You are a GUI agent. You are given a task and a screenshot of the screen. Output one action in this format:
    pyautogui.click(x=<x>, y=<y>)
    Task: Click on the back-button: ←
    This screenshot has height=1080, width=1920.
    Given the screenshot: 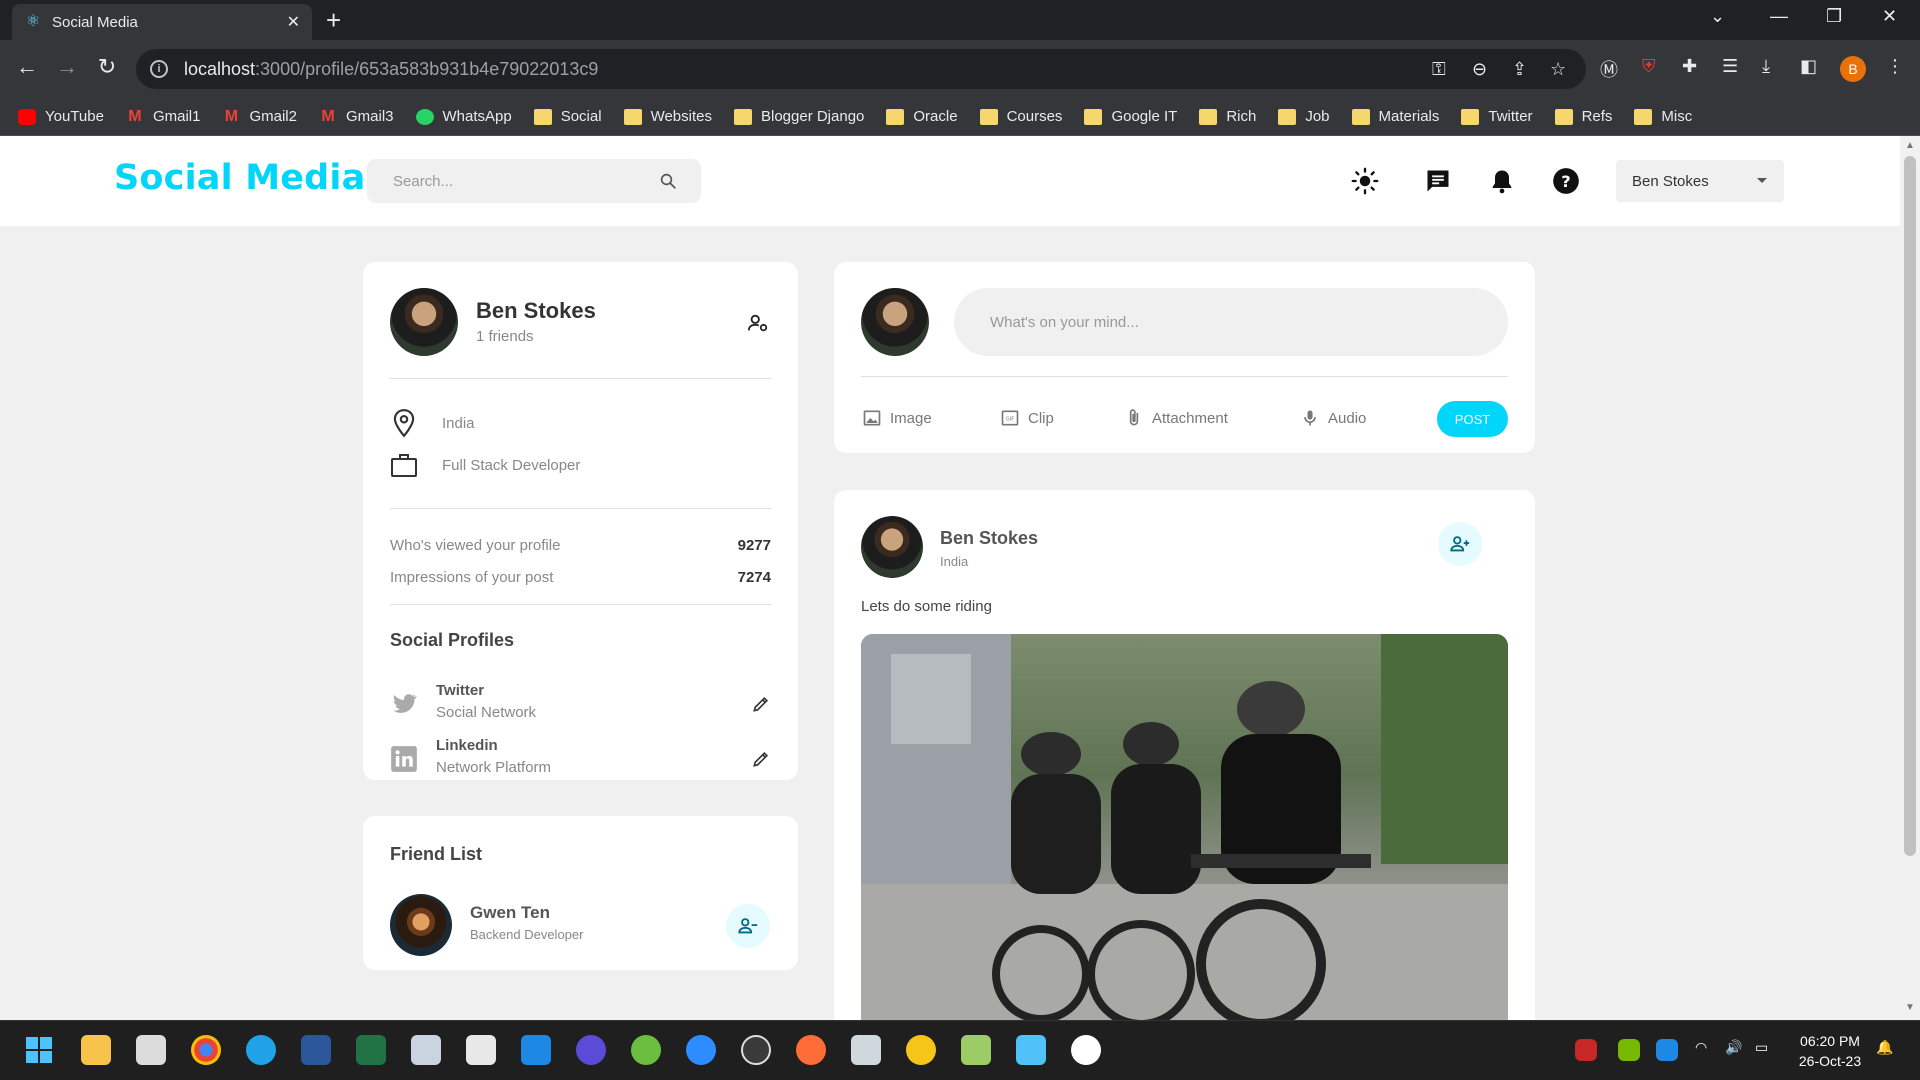 What is the action you would take?
    pyautogui.click(x=27, y=67)
    